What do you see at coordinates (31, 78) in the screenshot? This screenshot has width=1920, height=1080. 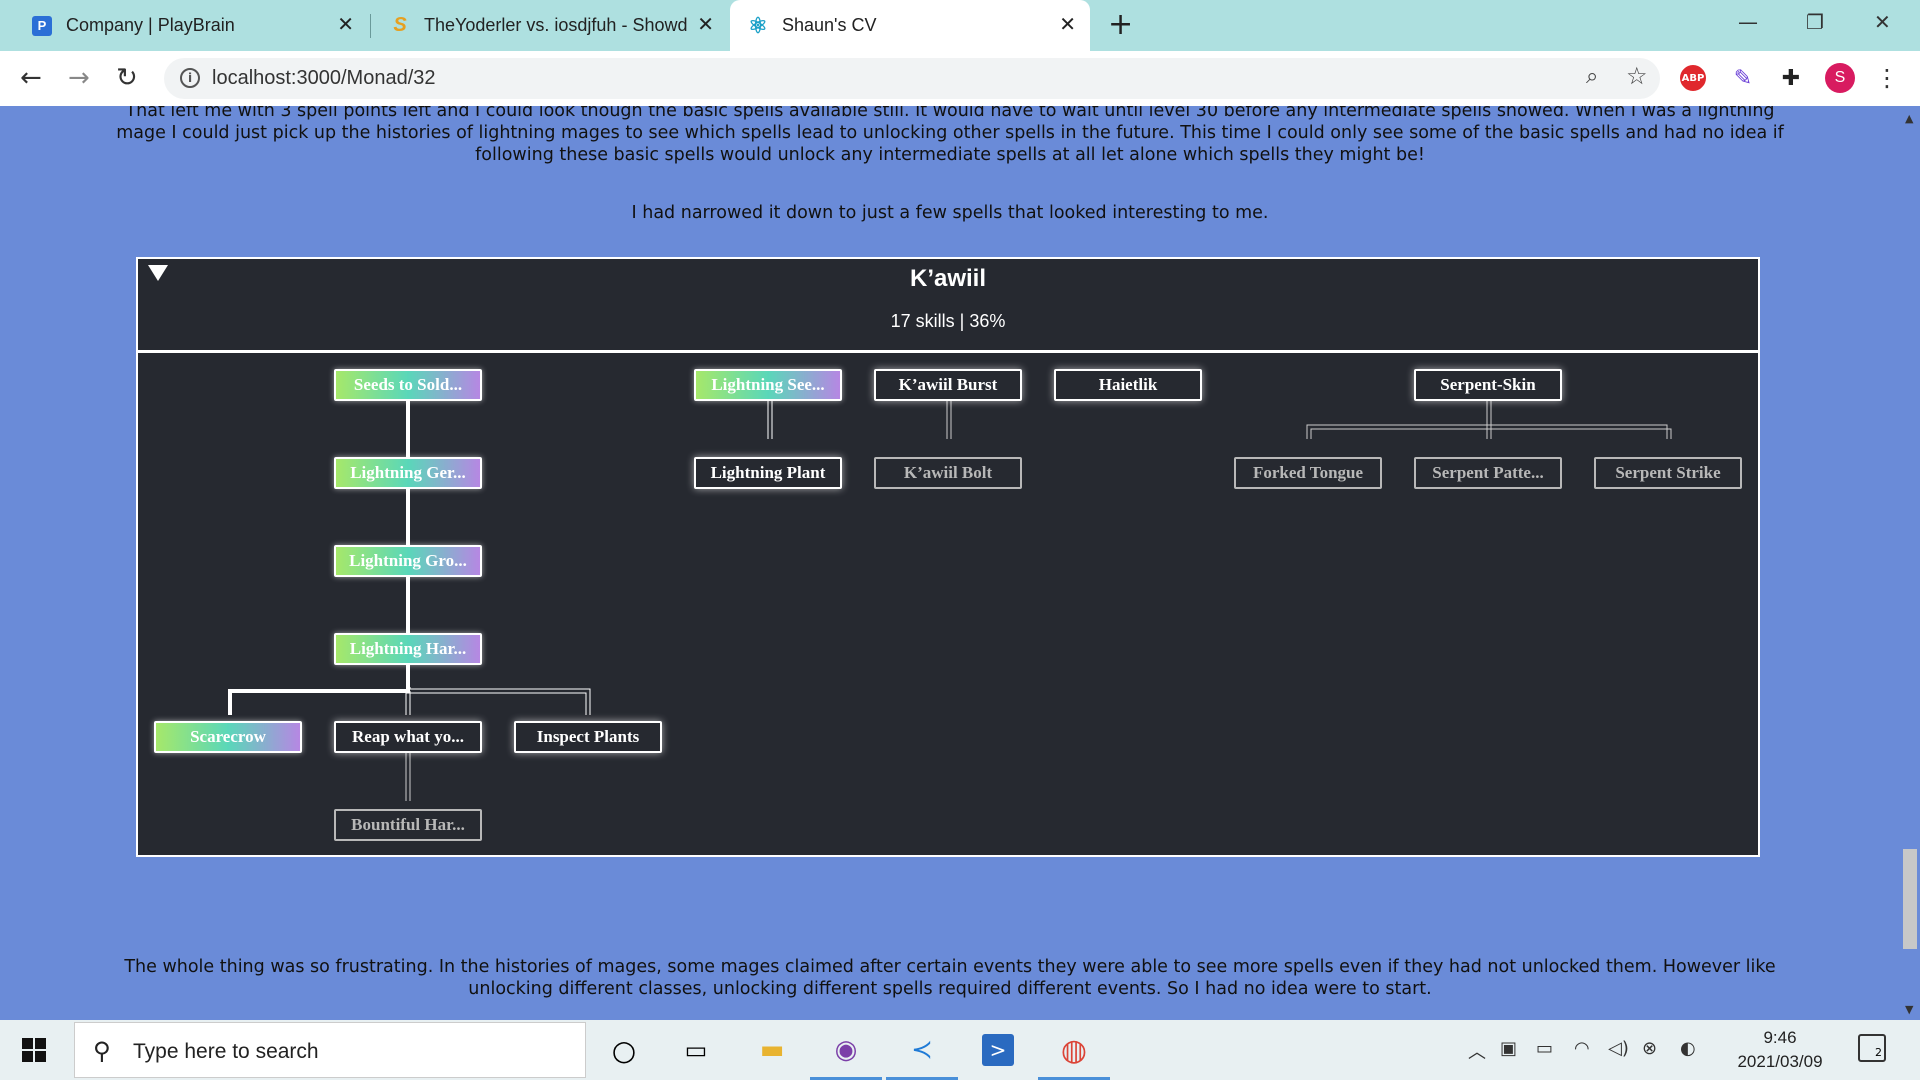 I see `back-arrow-icon: ←` at bounding box center [31, 78].